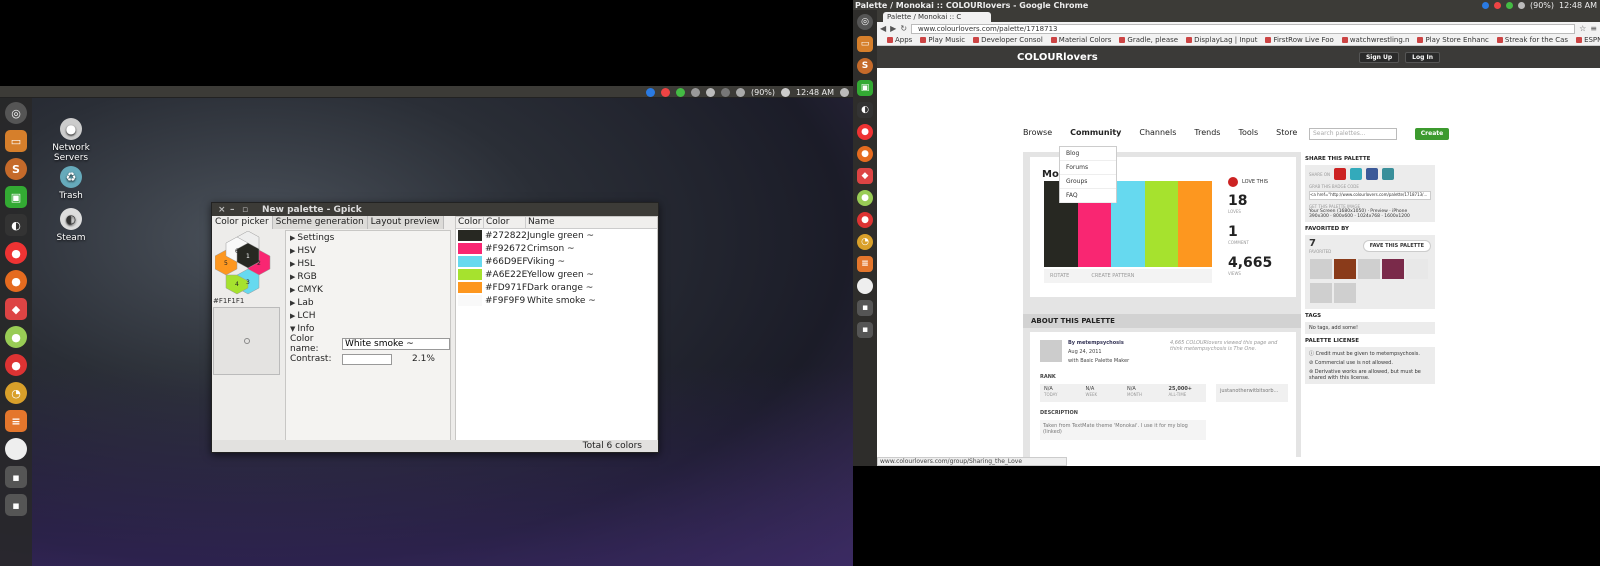  I want to click on author-link: By metempsychosis, so click(1096, 343).